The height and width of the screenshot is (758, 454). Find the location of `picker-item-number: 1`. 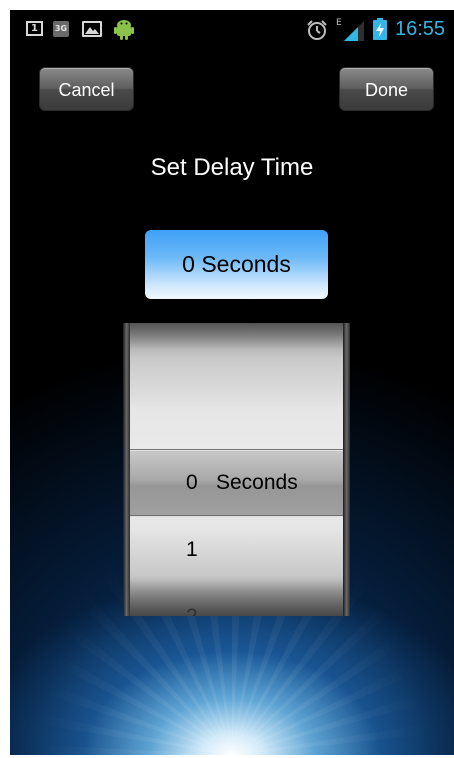

picker-item-number: 1 is located at coordinates (192, 549).